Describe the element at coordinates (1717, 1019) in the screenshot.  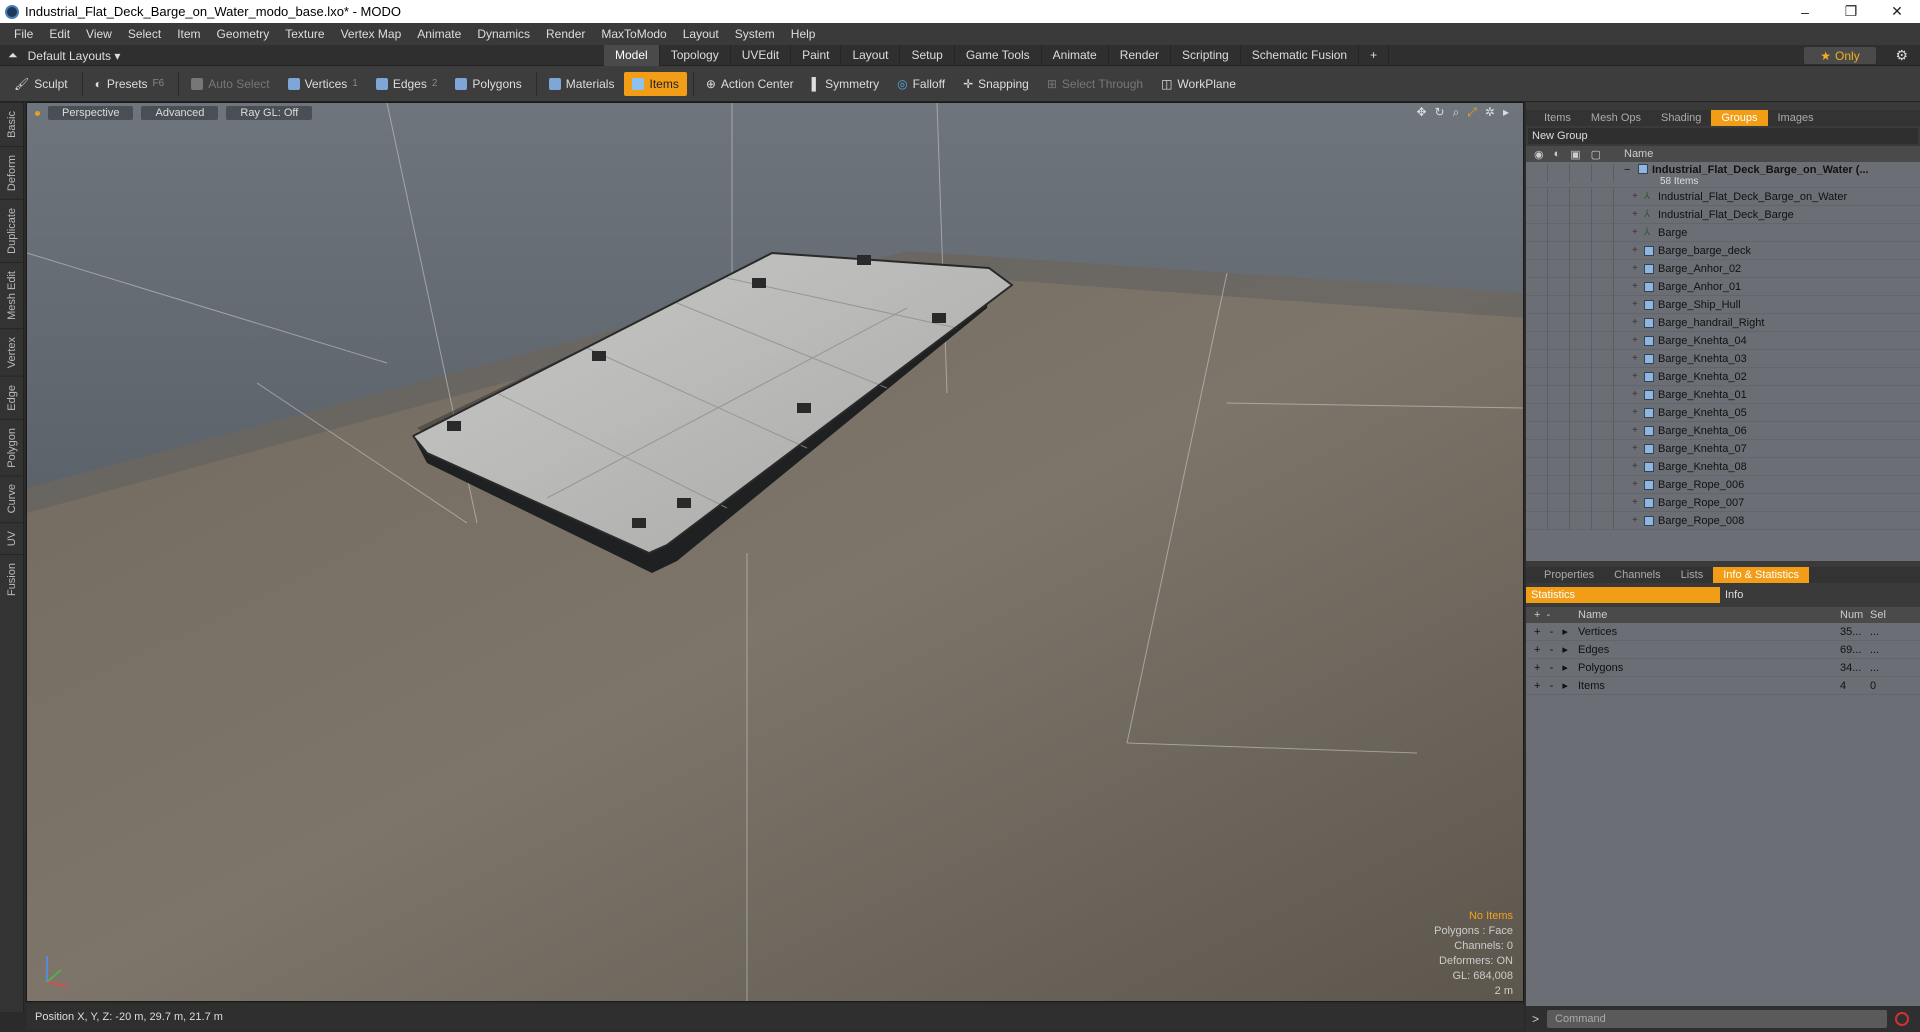
I see `command-input: Command` at that location.